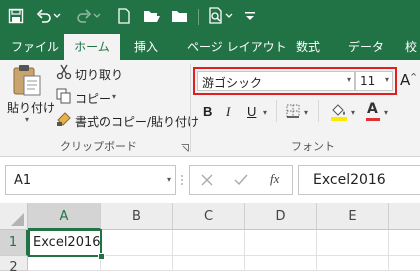  I want to click on font-color-swatch, so click(373, 119).